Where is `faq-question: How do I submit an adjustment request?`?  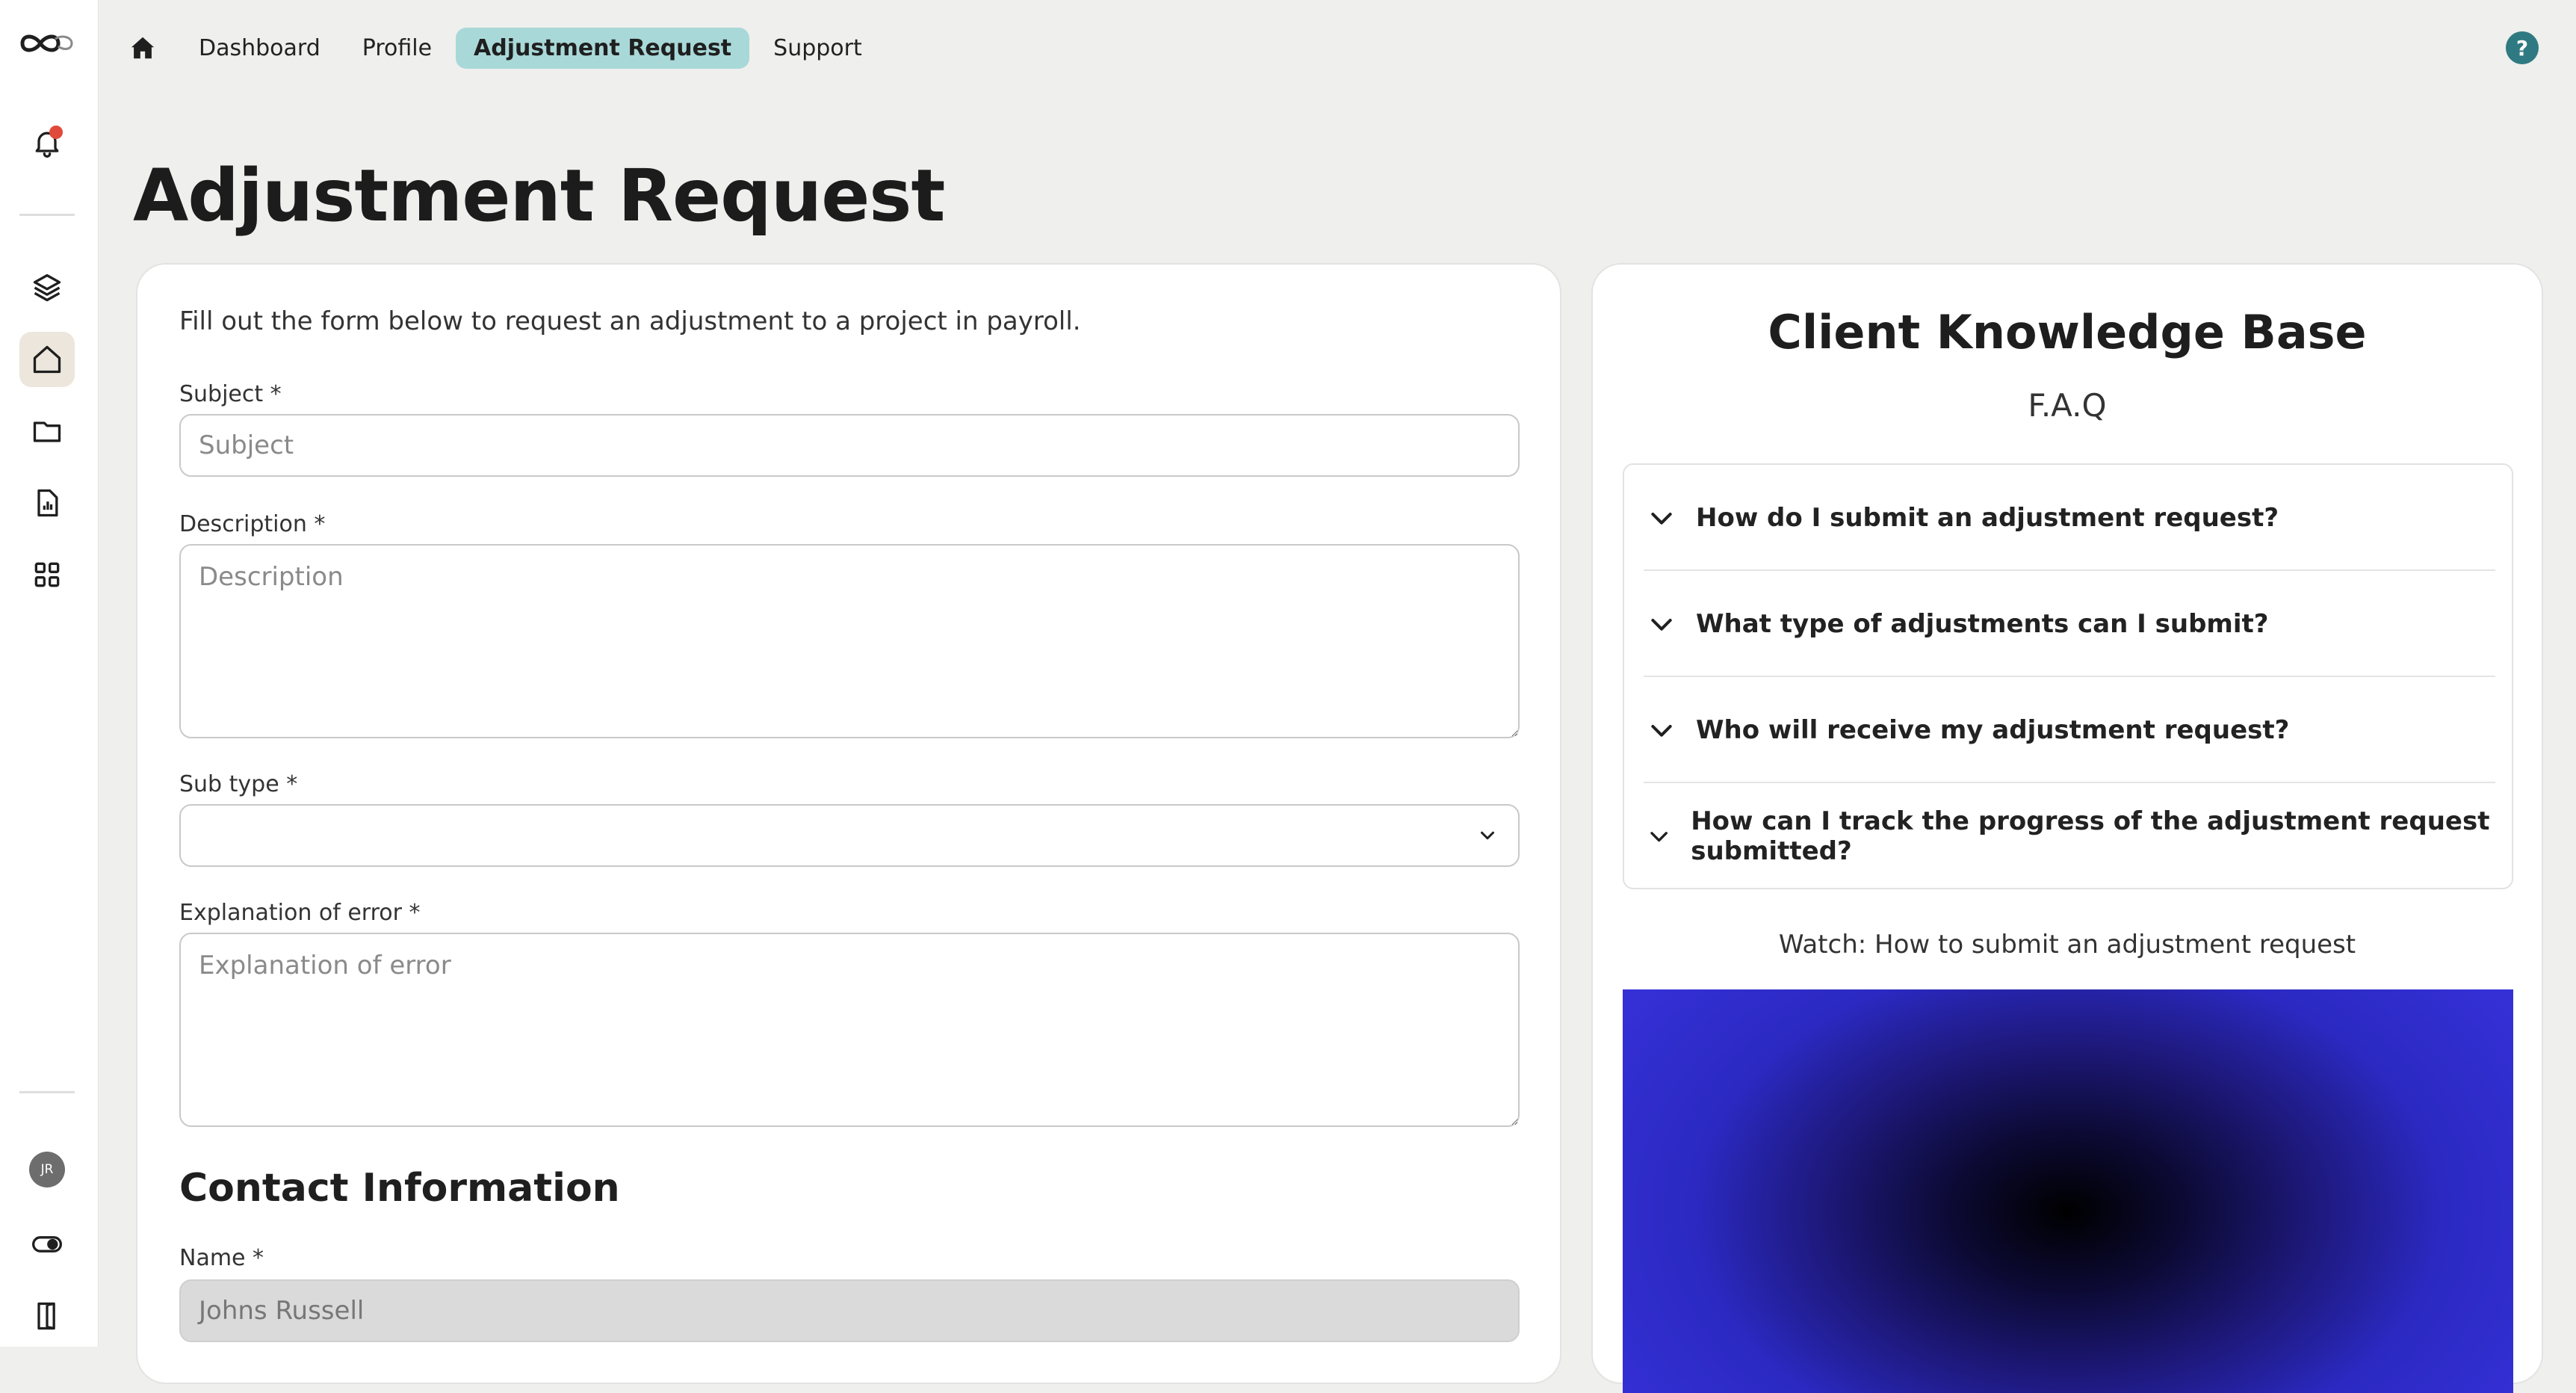 faq-question: How do I submit an adjustment request? is located at coordinates (1987, 518).